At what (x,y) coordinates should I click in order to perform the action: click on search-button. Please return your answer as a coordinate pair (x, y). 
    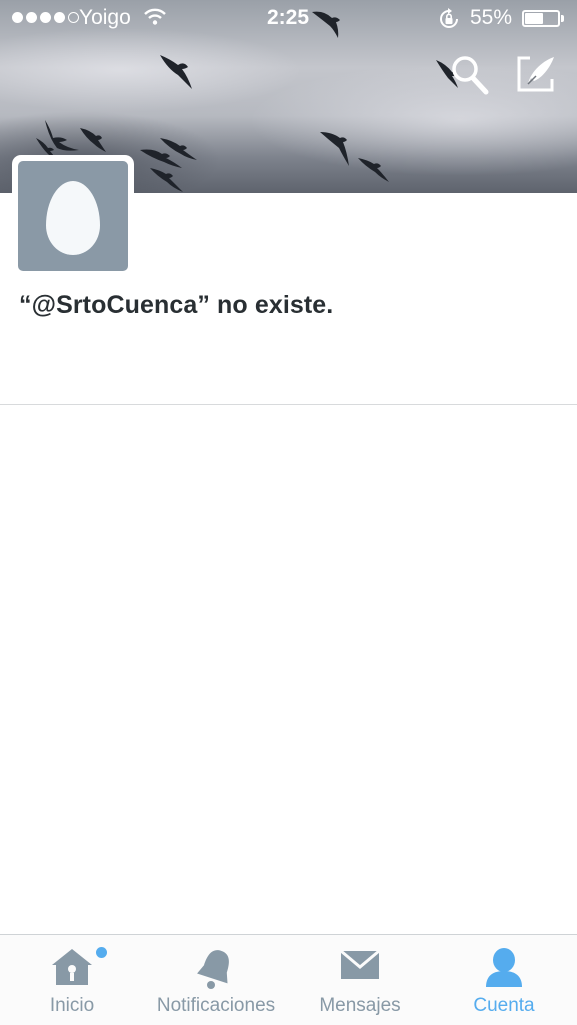
    Looking at the image, I should click on (470, 77).